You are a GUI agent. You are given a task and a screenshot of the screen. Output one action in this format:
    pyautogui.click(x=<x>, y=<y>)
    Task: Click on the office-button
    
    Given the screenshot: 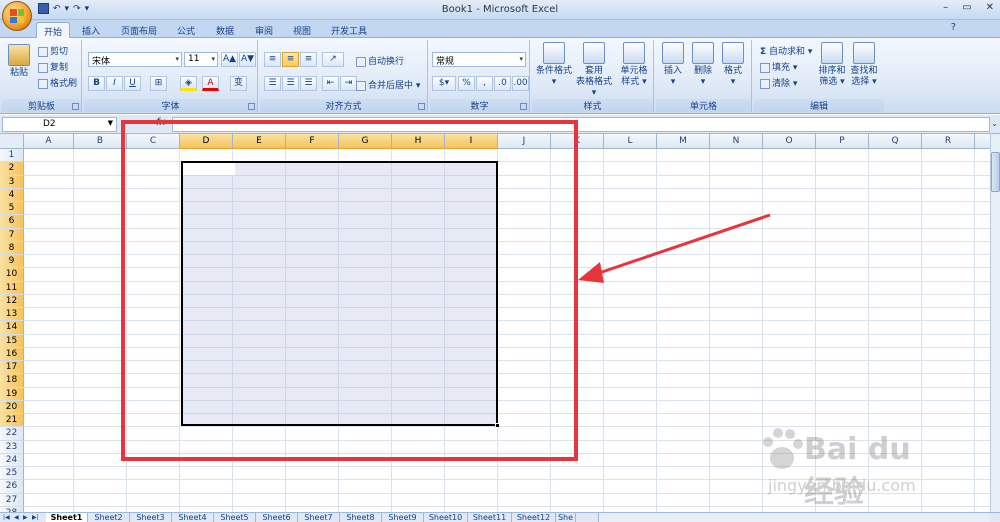 What is the action you would take?
    pyautogui.click(x=17, y=16)
    